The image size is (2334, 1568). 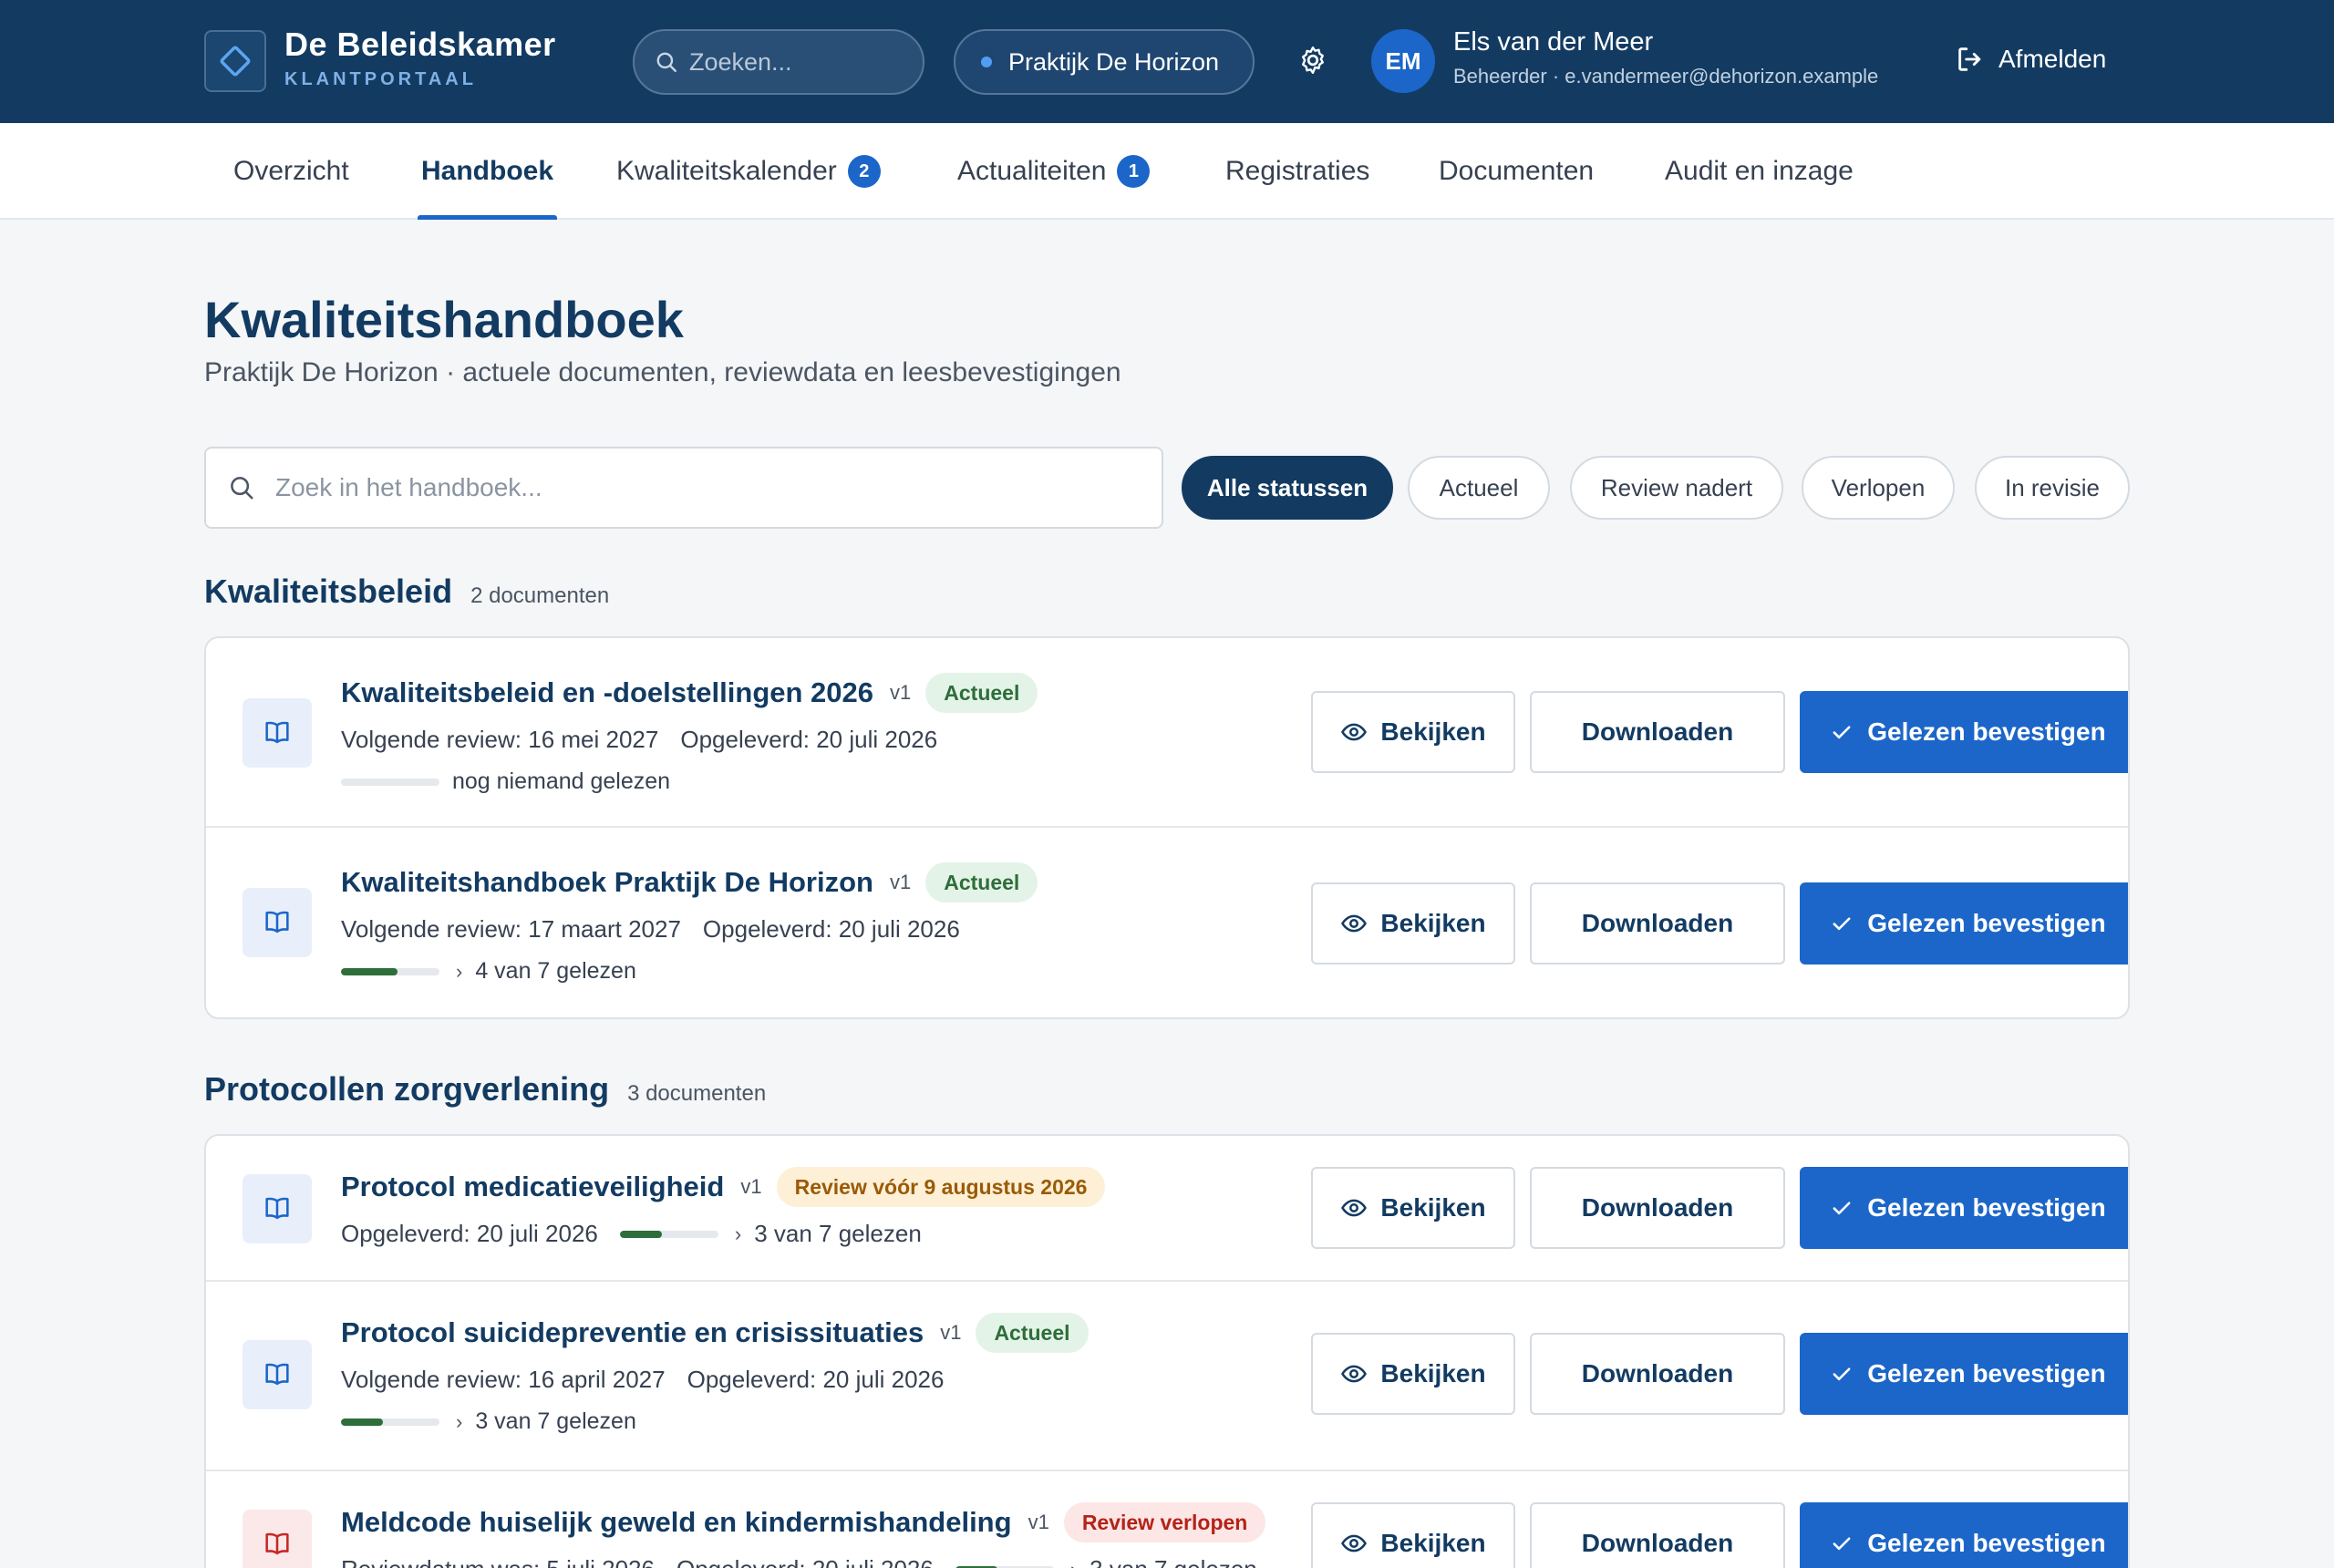 What do you see at coordinates (1403, 61) in the screenshot?
I see `avatar: EM` at bounding box center [1403, 61].